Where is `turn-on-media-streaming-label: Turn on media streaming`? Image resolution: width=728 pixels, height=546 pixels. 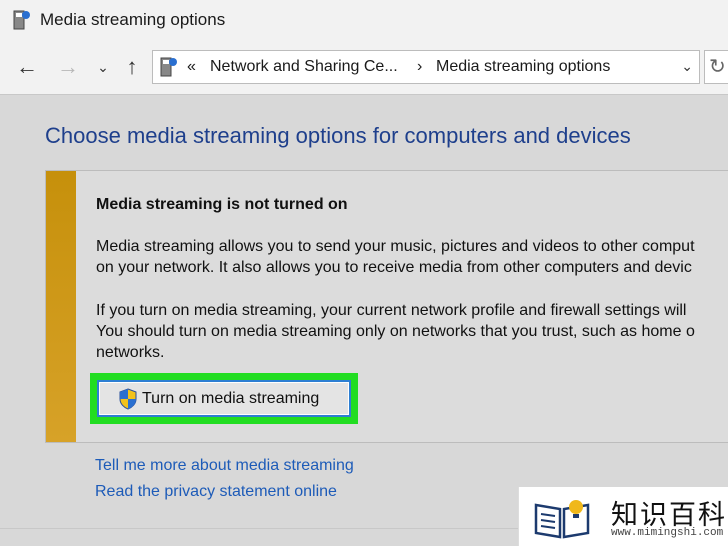
turn-on-media-streaming-label: Turn on media streaming is located at coordinates (231, 398).